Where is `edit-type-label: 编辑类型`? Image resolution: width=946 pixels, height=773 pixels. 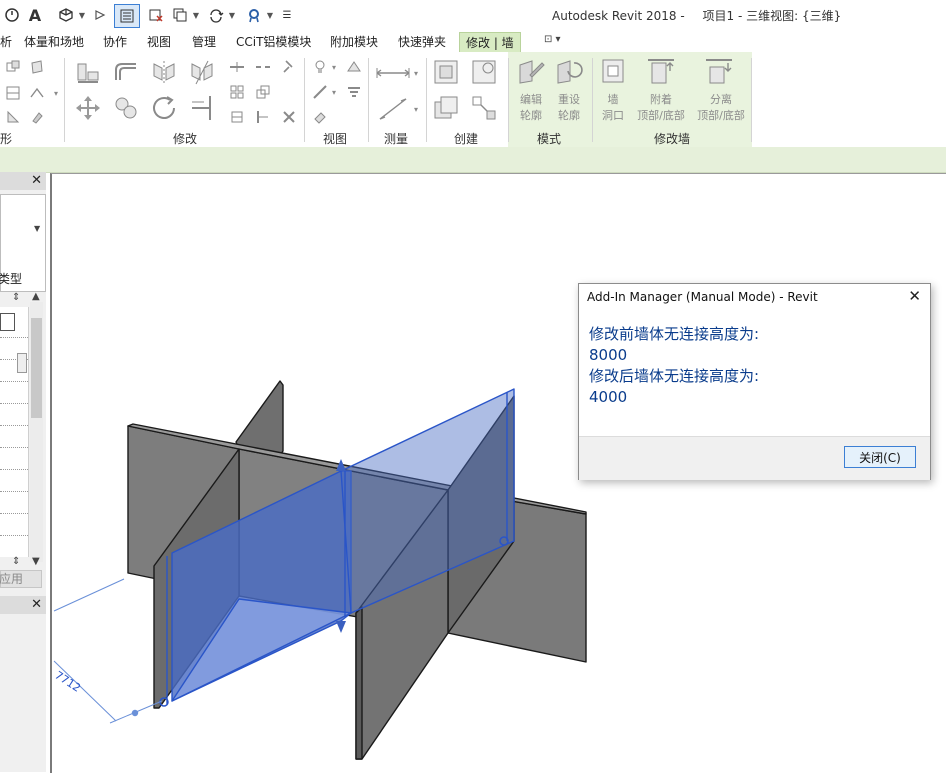
edit-type-label: 编辑类型 is located at coordinates (11, 279).